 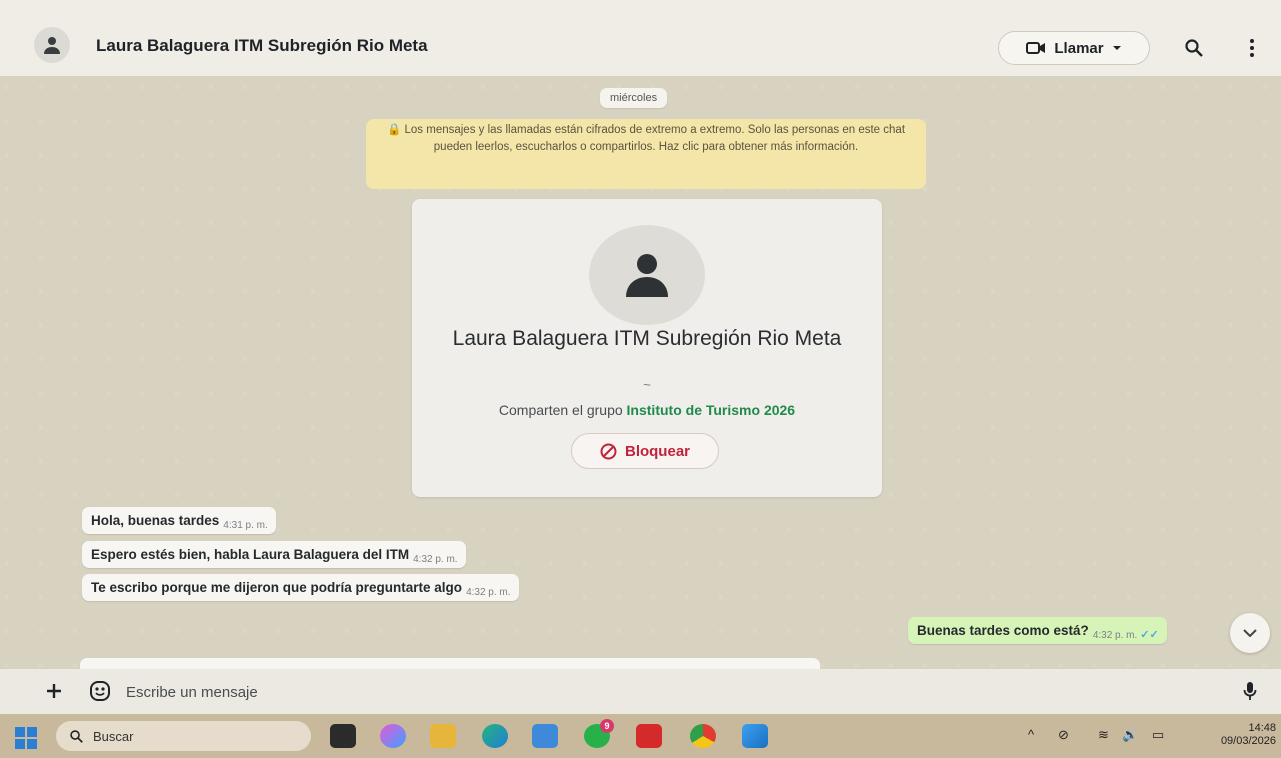 I want to click on edge-browser-icon, so click(x=495, y=736).